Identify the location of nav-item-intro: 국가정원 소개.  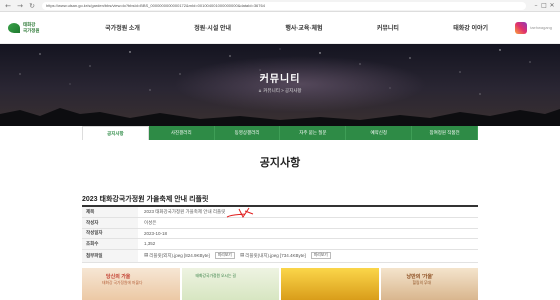
(122, 27).